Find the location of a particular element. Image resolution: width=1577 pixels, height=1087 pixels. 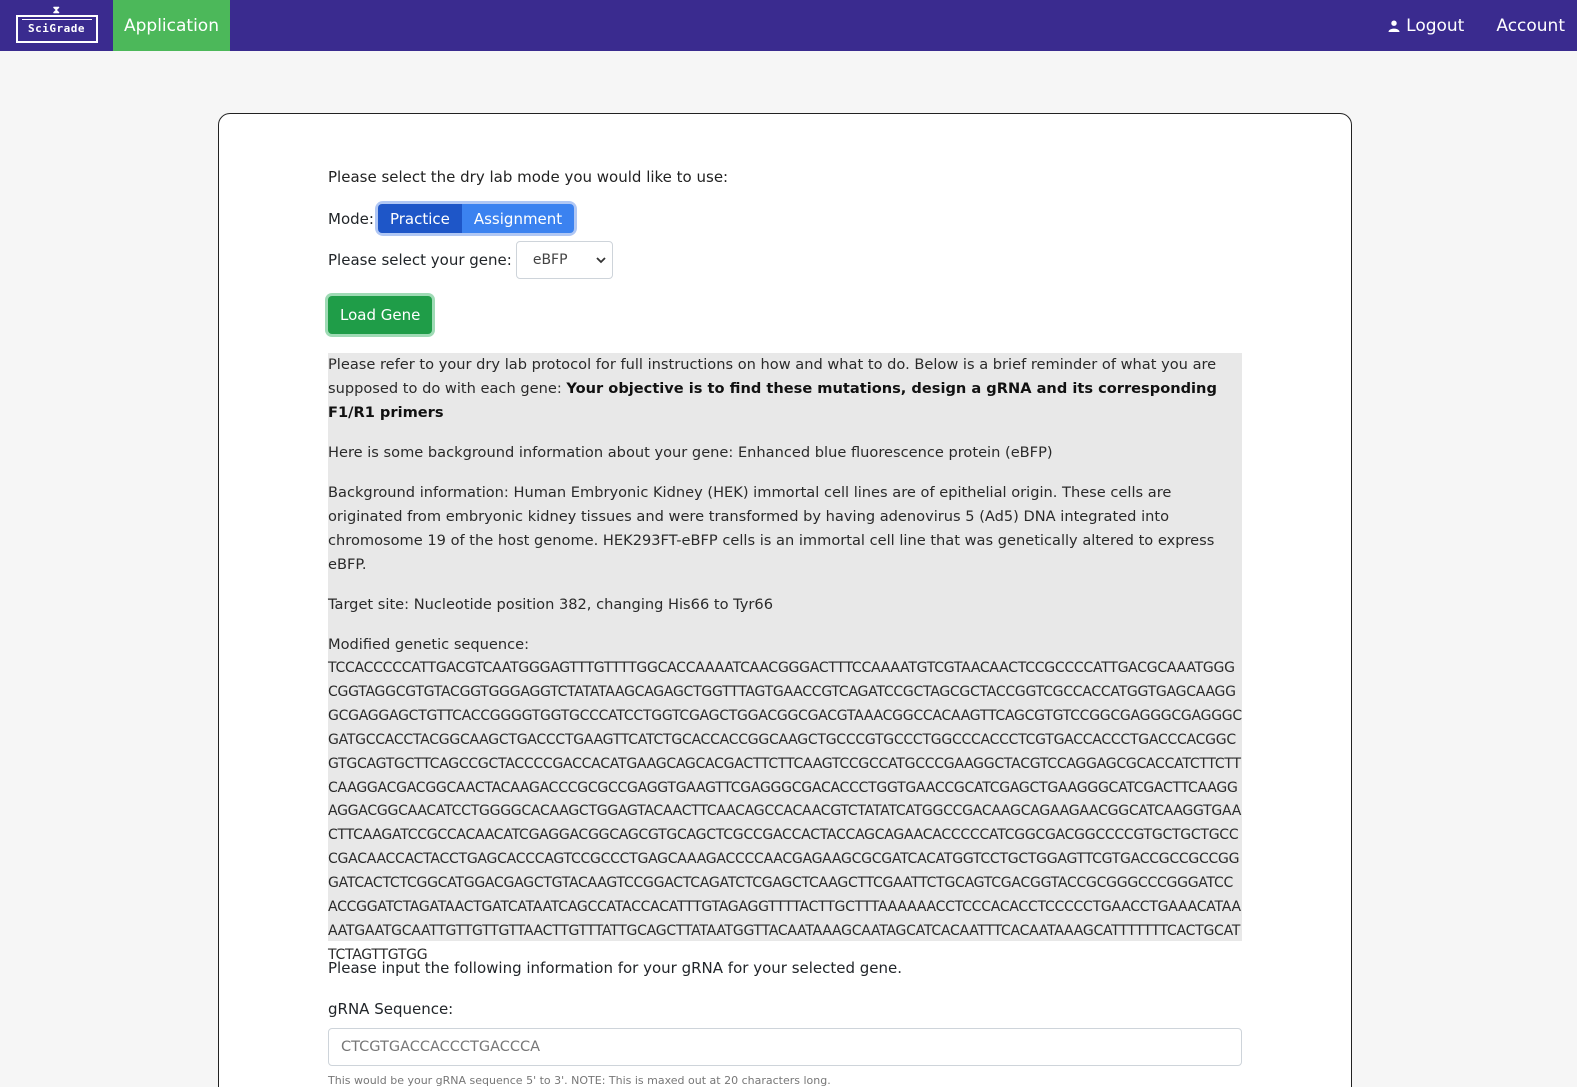

gene-row: Please select your gene: eBFP is located at coordinates (470, 260).